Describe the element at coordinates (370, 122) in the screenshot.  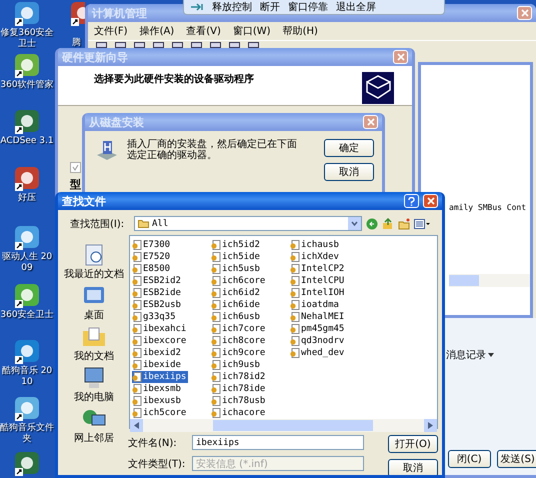
I see `close-icon` at that location.